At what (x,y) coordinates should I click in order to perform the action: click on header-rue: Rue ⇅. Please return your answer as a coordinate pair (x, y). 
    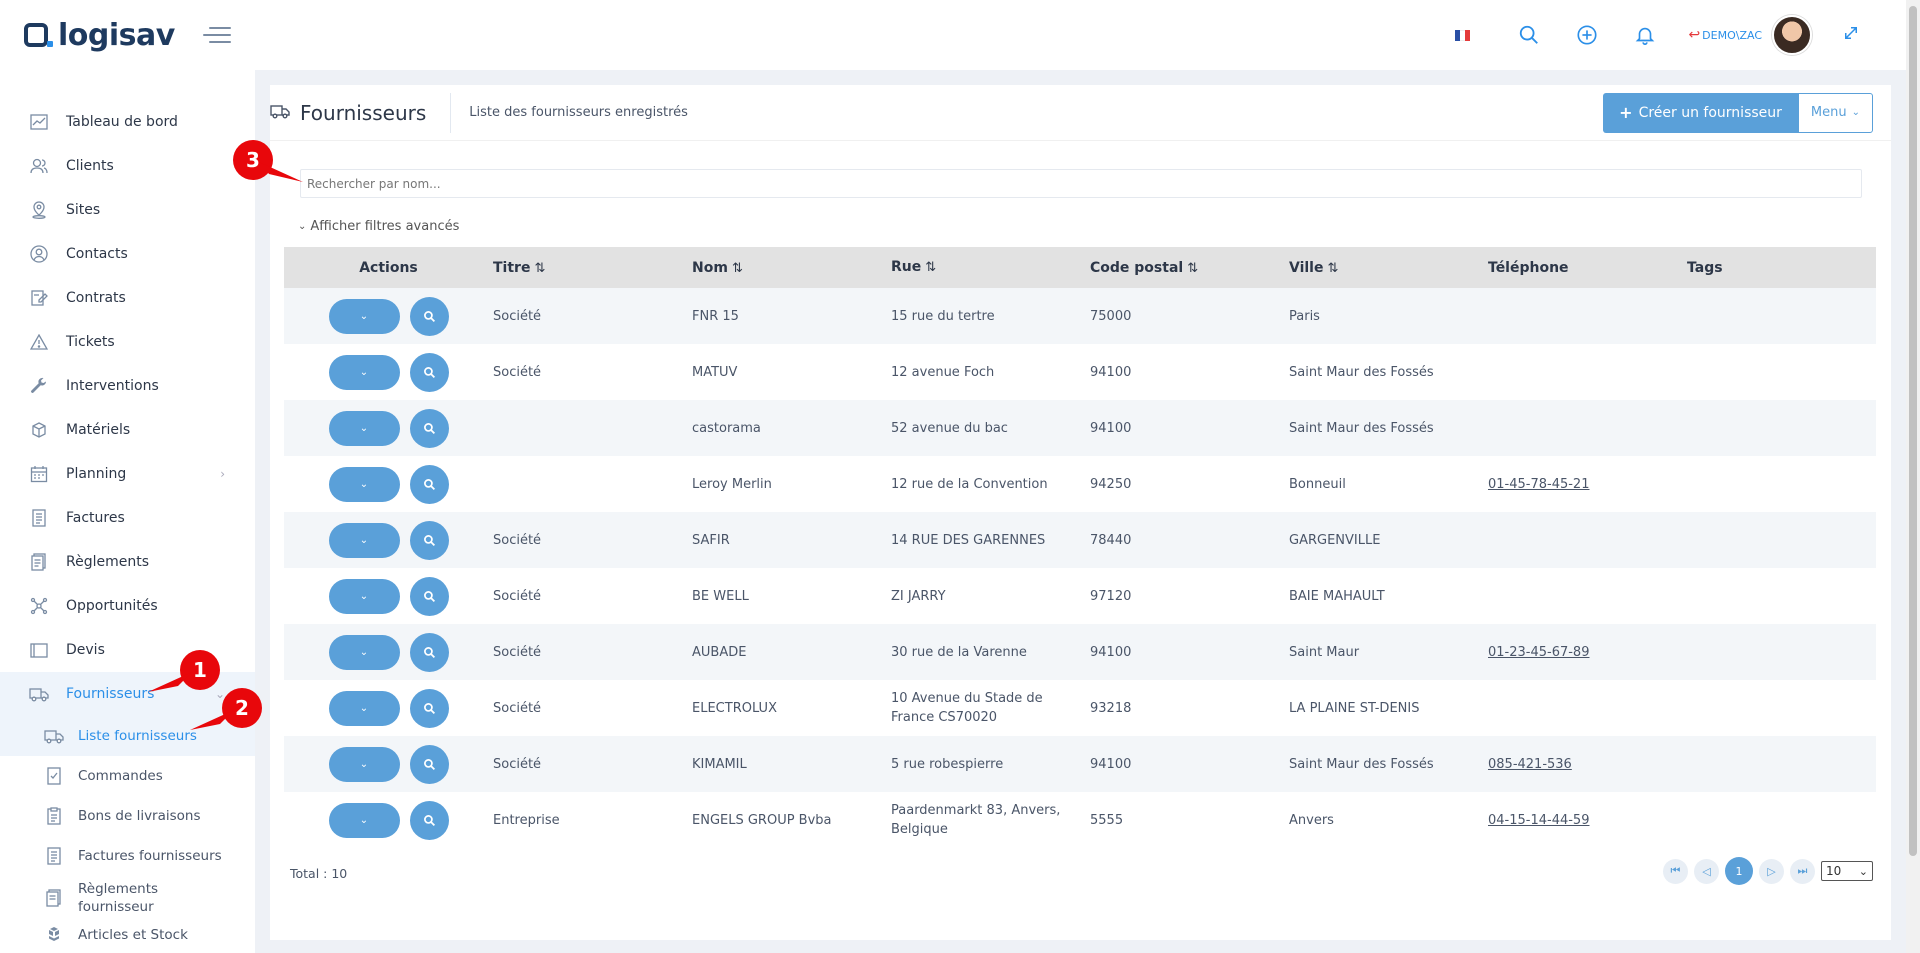
    Looking at the image, I should click on (990, 267).